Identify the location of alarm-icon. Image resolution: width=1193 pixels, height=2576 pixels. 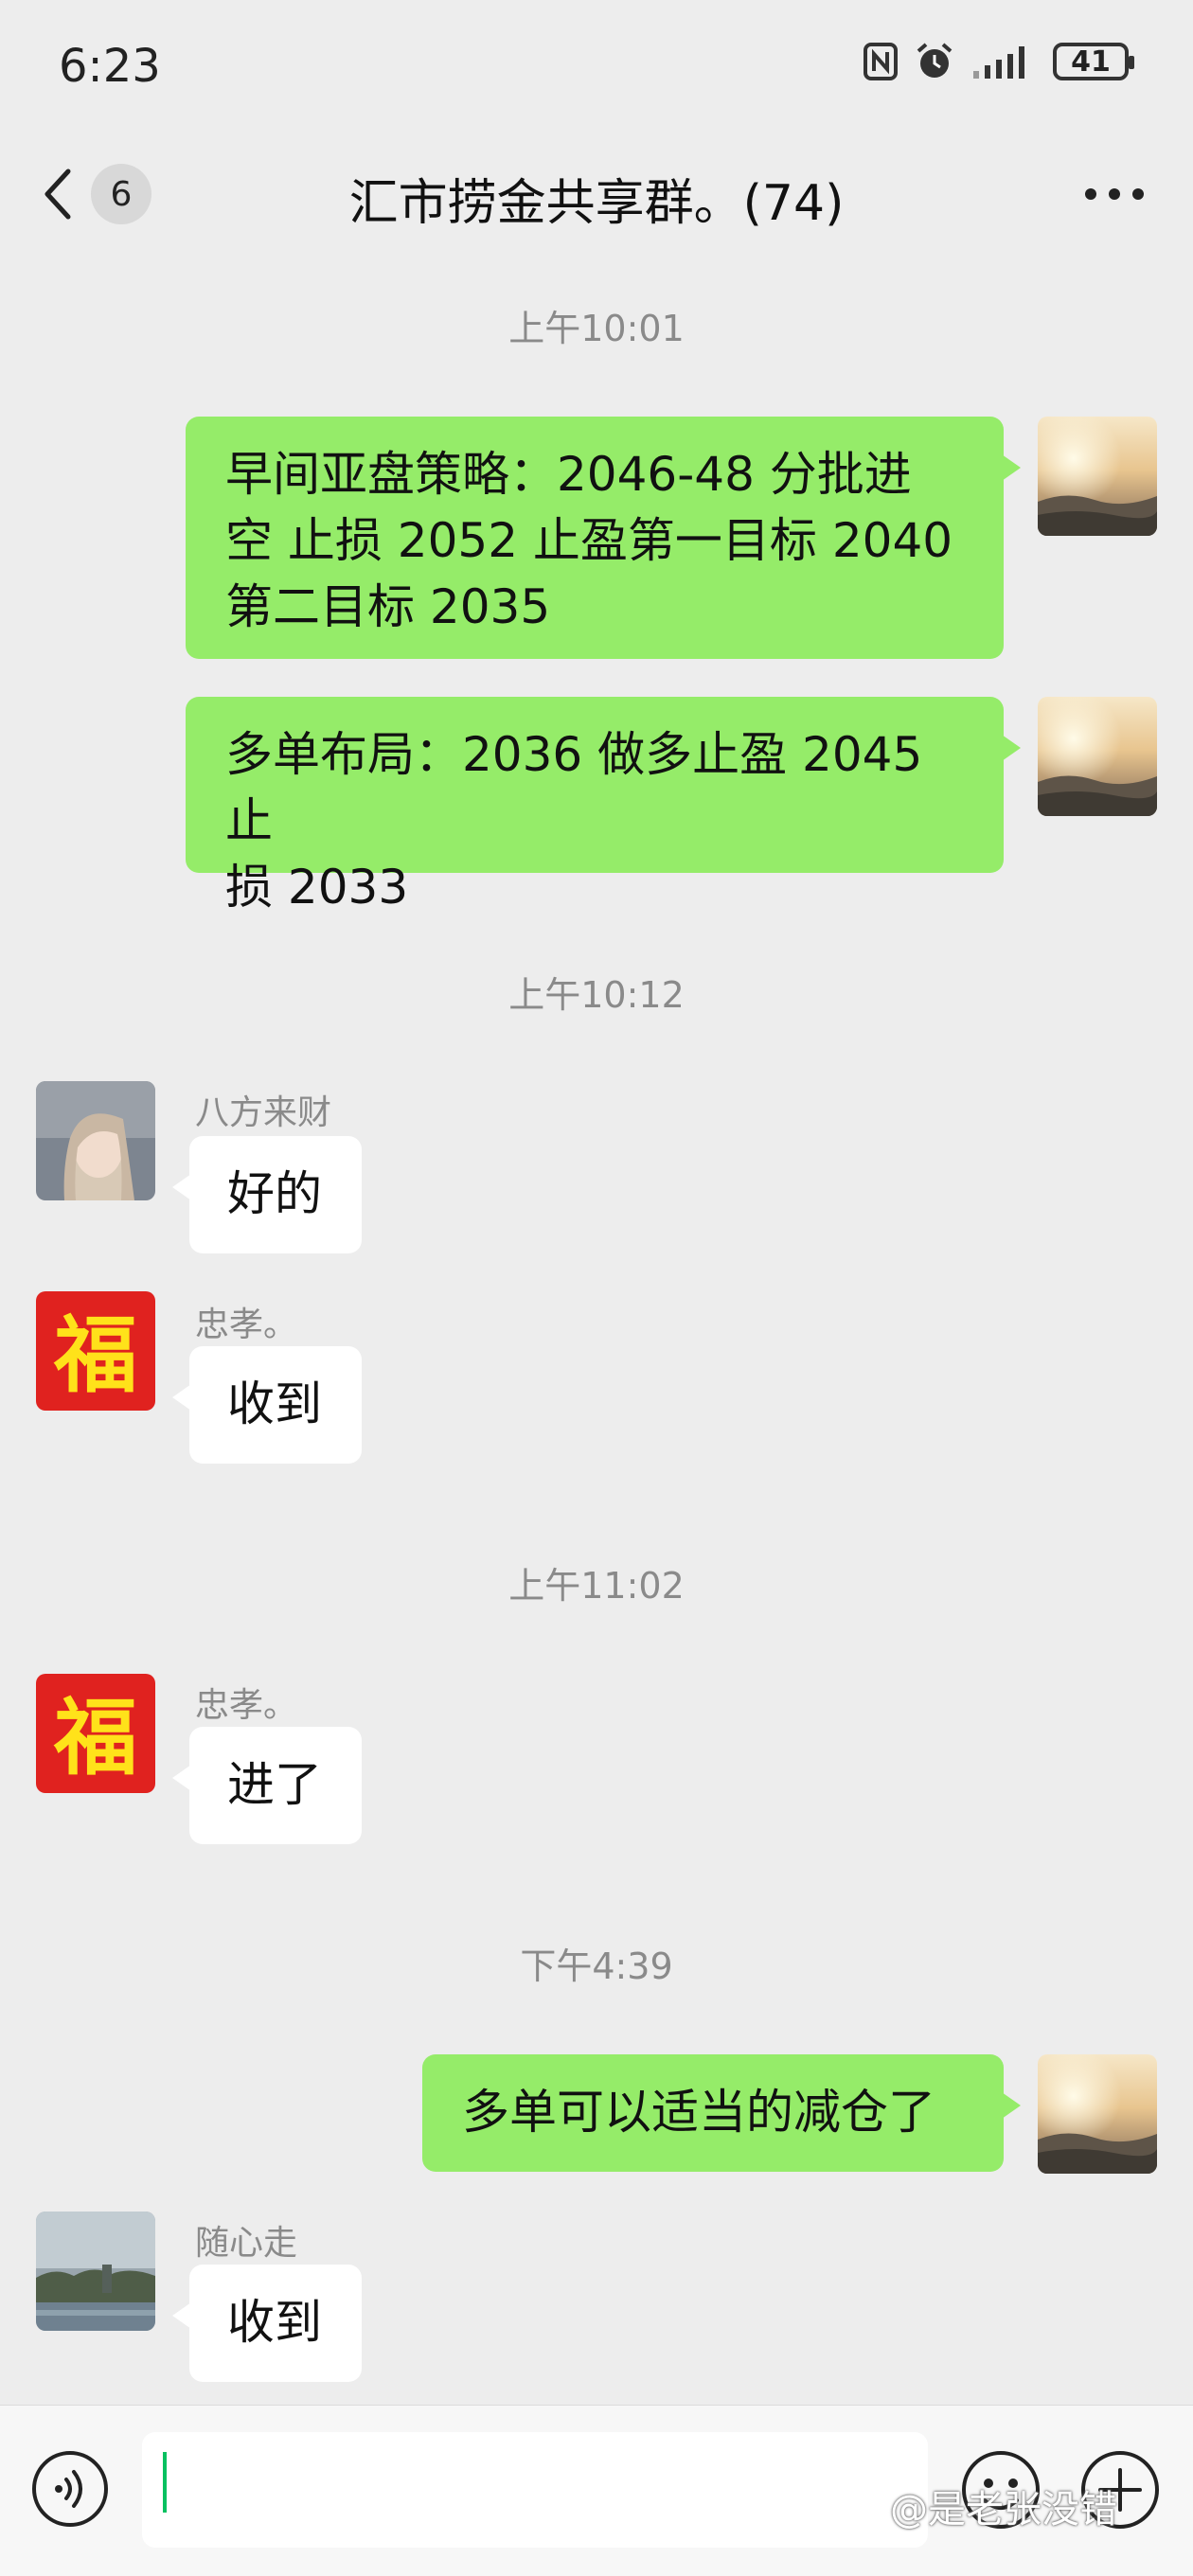
(935, 61).